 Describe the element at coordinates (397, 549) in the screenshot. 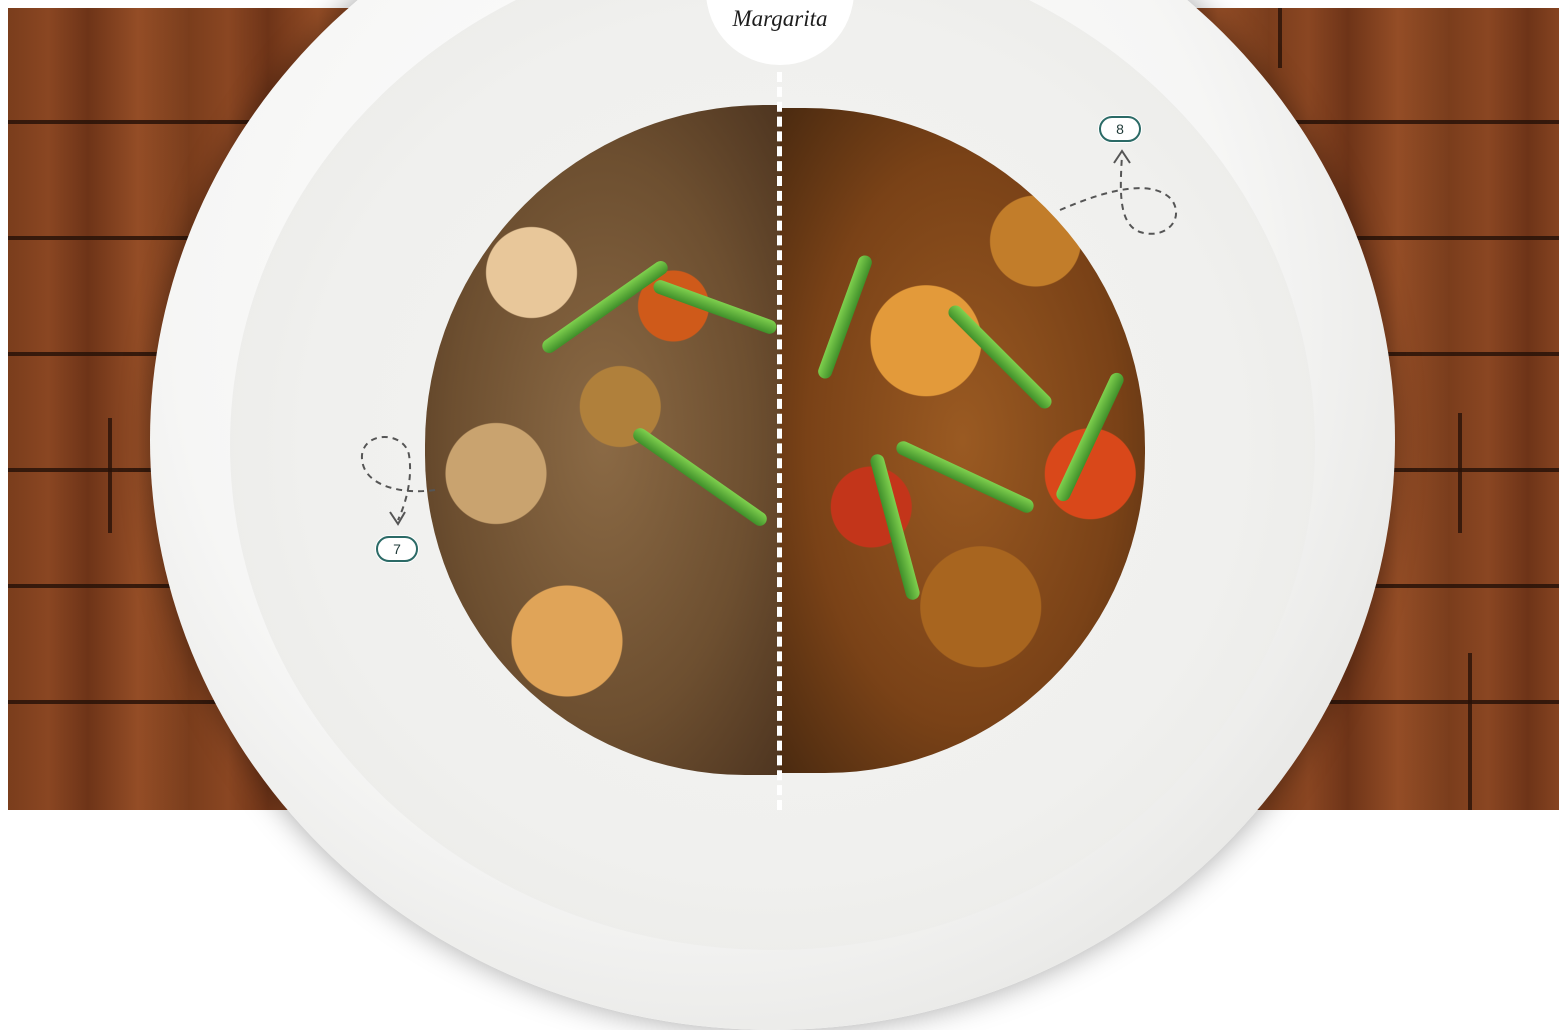

I see `marker-badge-7: 7` at that location.